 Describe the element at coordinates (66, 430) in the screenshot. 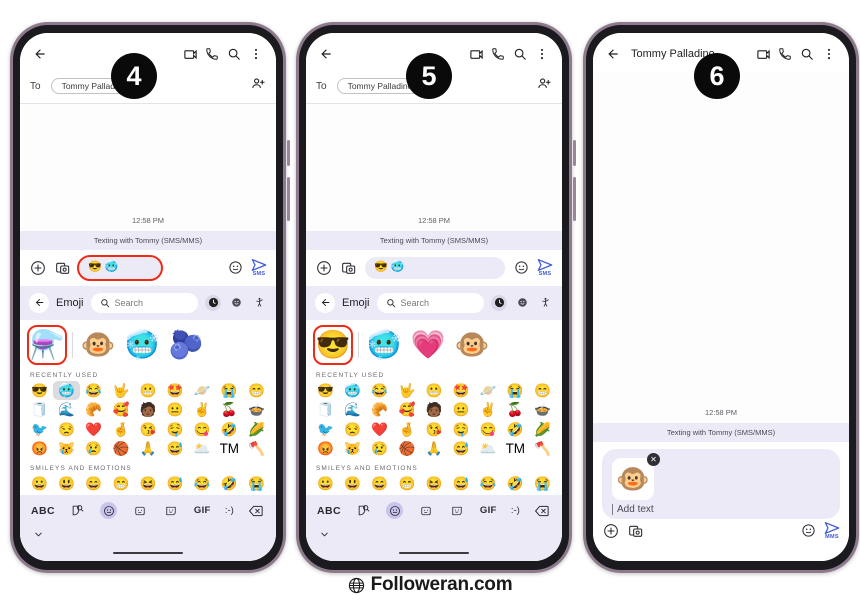

I see `emoji-cell: 😒` at that location.